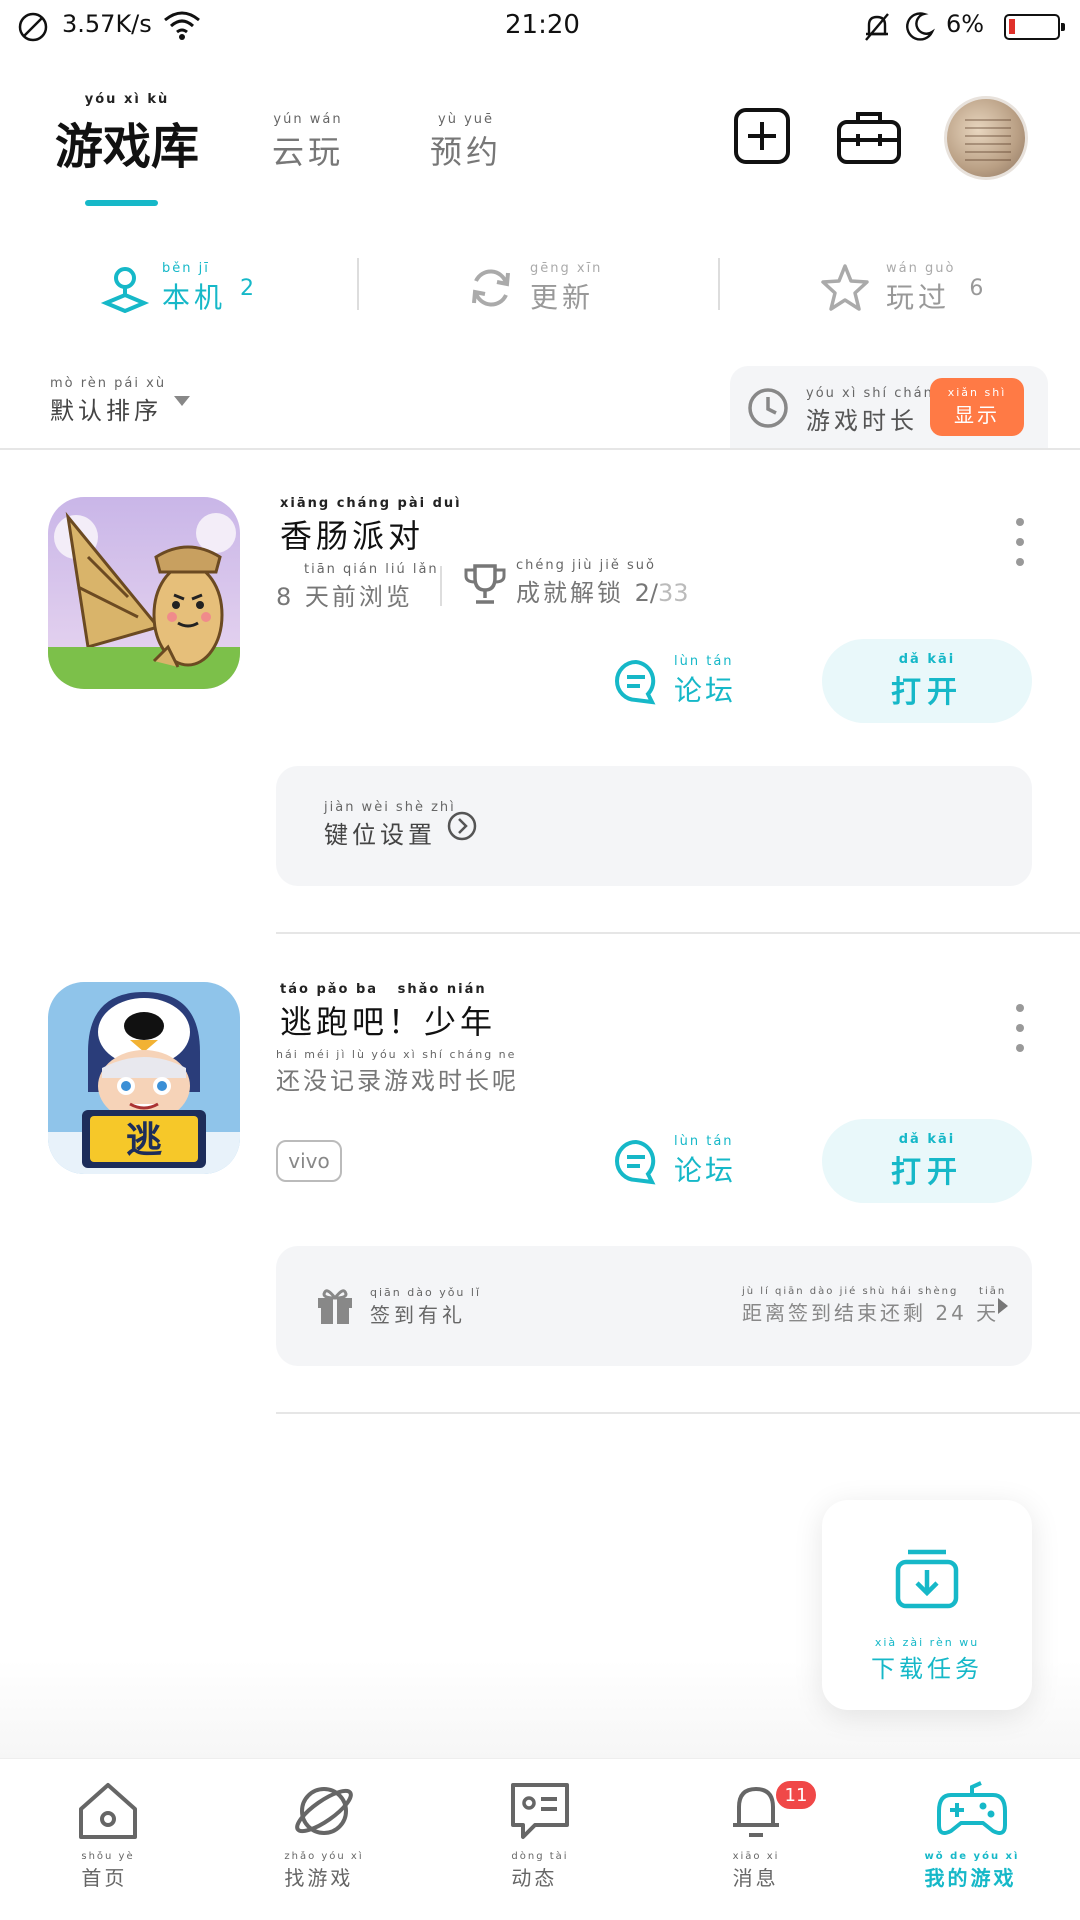  Describe the element at coordinates (324, 1835) in the screenshot. I see `nav-find-games: zhǎo yóu xì 找游戏` at that location.